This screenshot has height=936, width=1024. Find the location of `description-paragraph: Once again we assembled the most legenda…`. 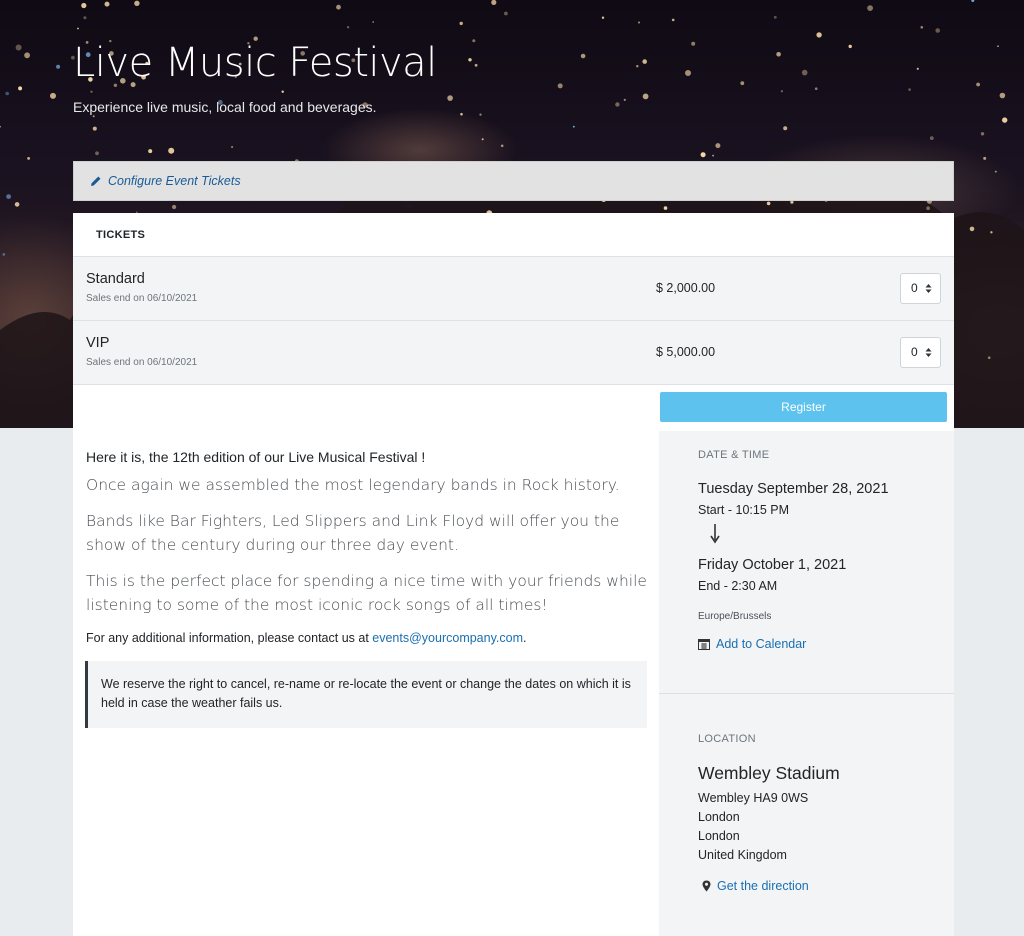

description-paragraph: Once again we assembled the most legenda… is located at coordinates (353, 485).